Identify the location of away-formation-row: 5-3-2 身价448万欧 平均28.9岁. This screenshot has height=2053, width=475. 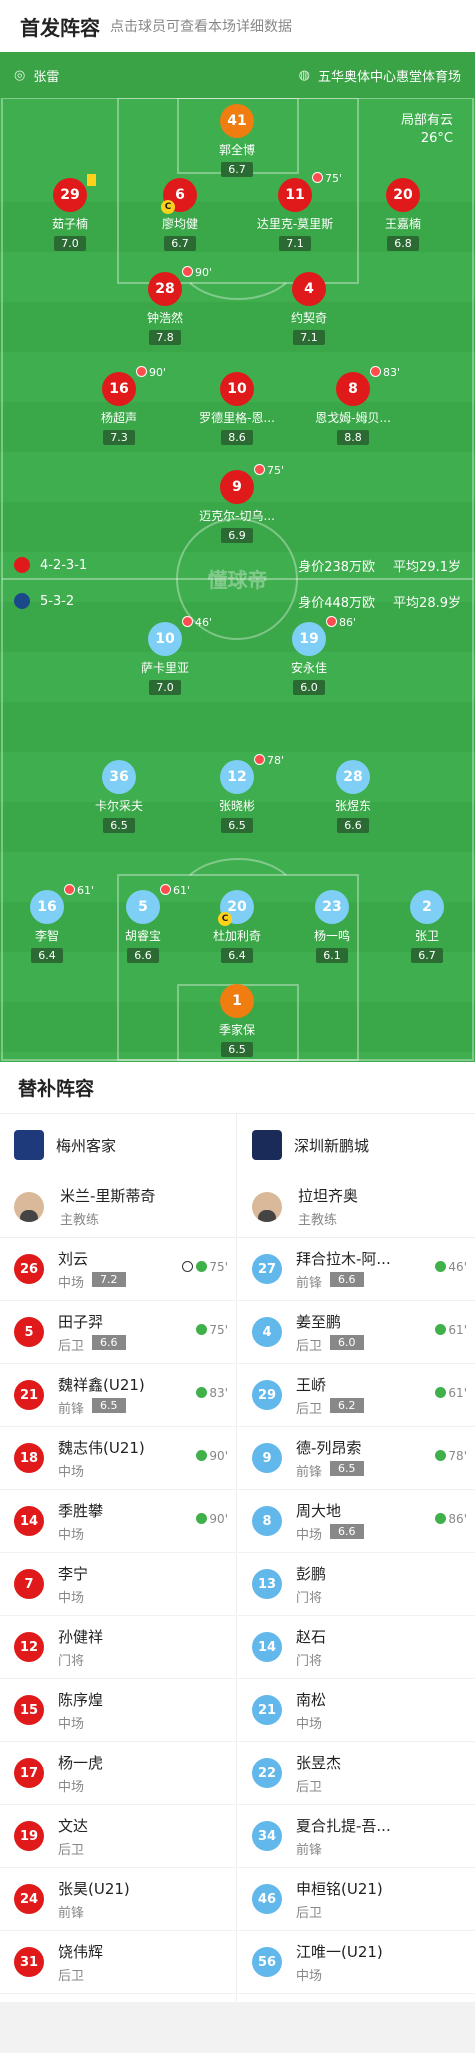
(237, 601).